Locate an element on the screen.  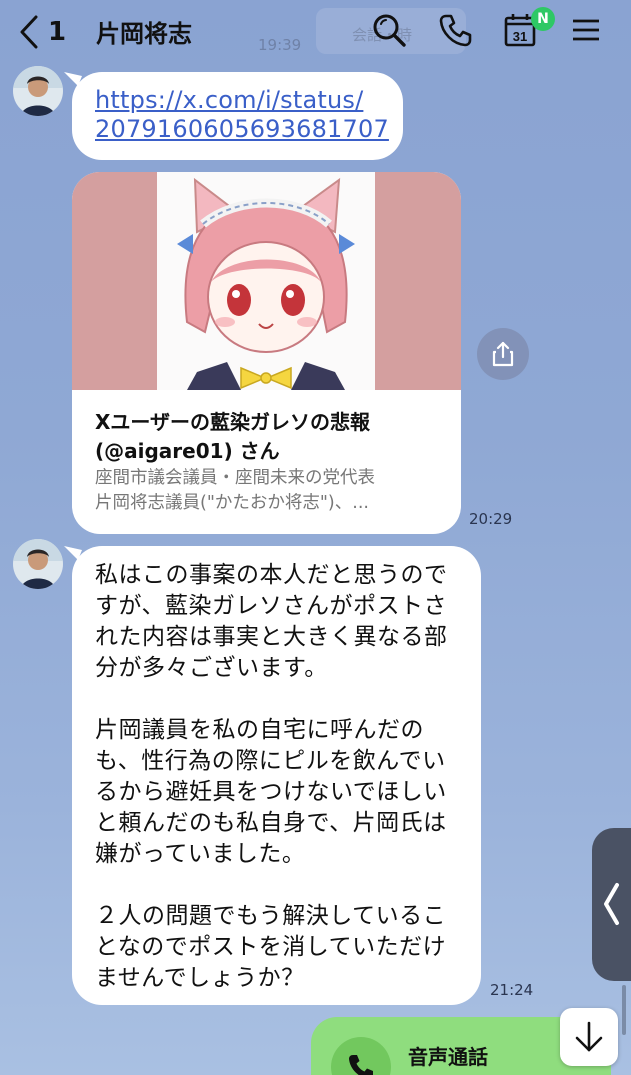
menu-icon is located at coordinates (586, 30).